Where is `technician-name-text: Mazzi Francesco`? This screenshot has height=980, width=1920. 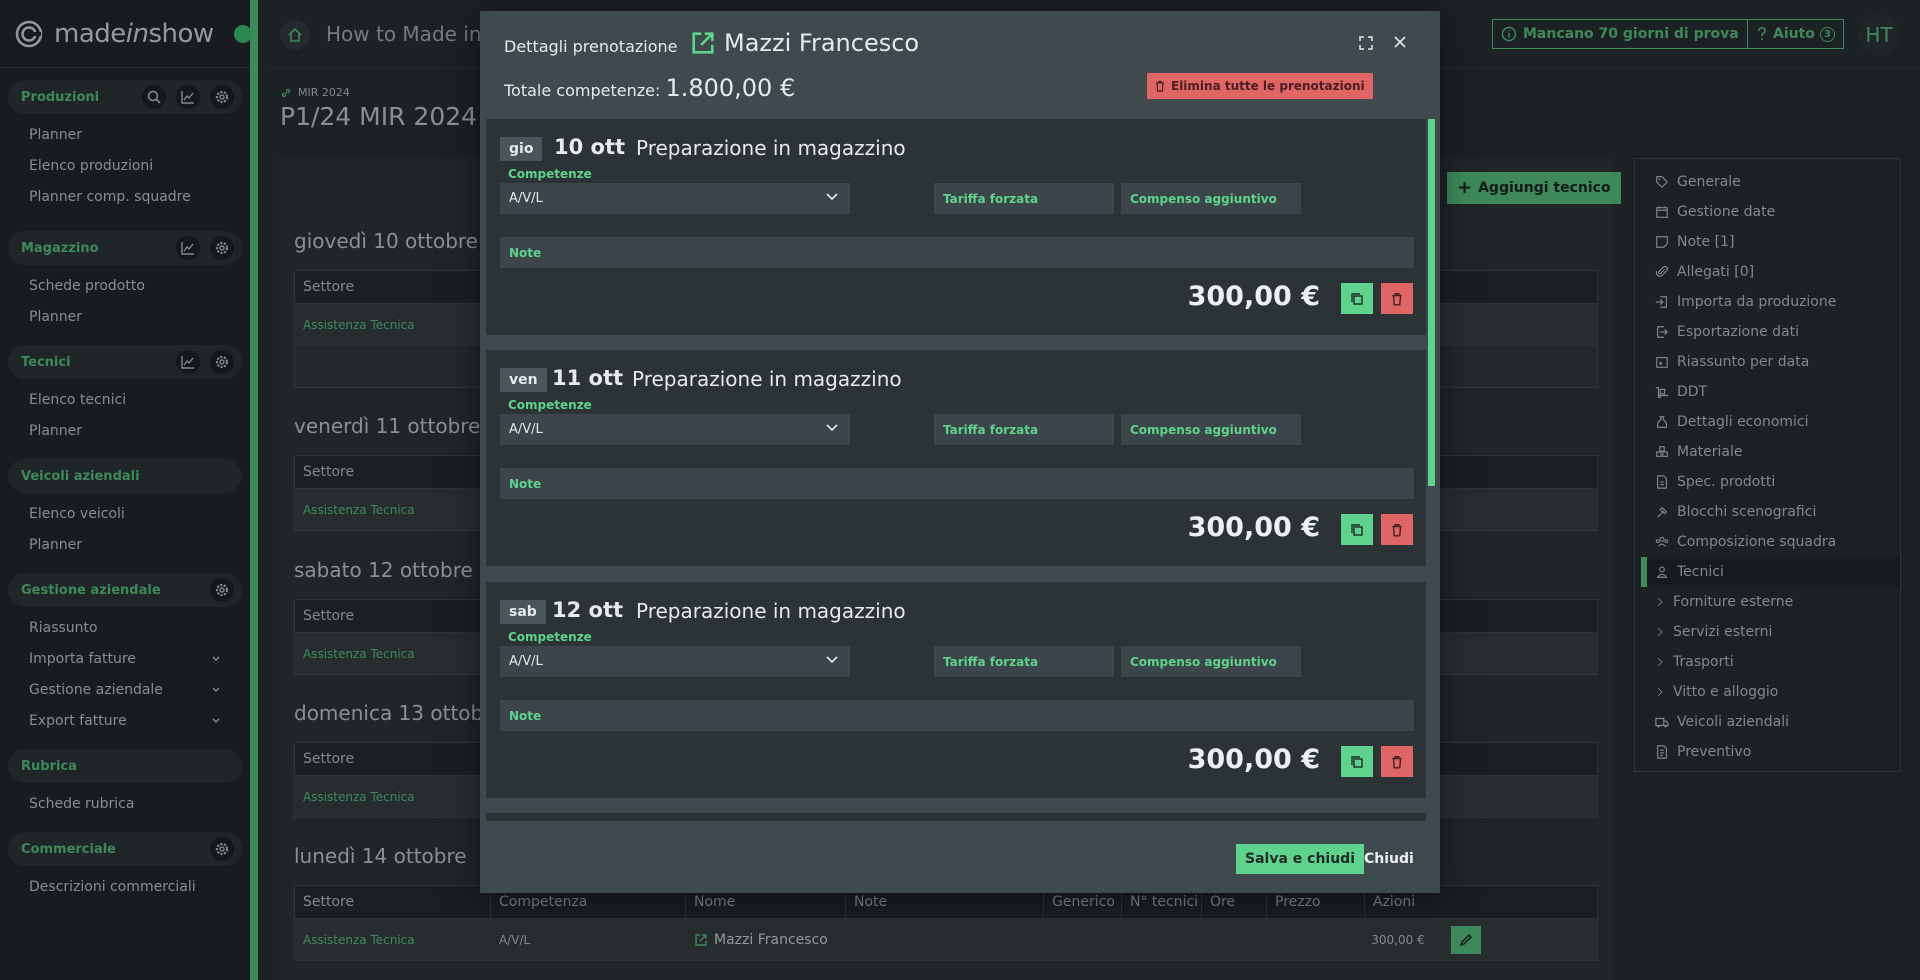
technician-name-text: Mazzi Francesco is located at coordinates (822, 43).